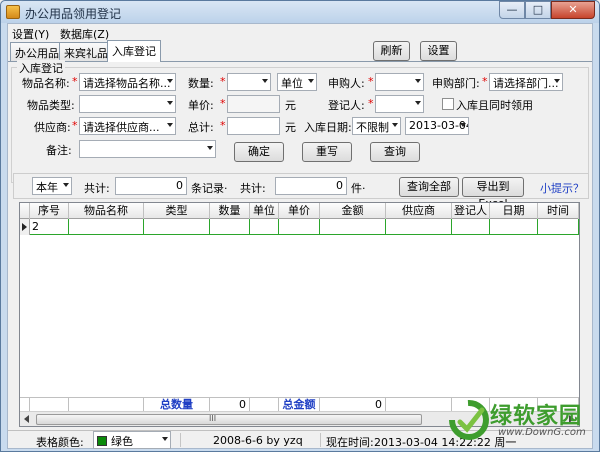 Image resolution: width=600 pixels, height=452 pixels. Describe the element at coordinates (177, 405) in the screenshot. I see `total-qty-label: 总数量` at that location.